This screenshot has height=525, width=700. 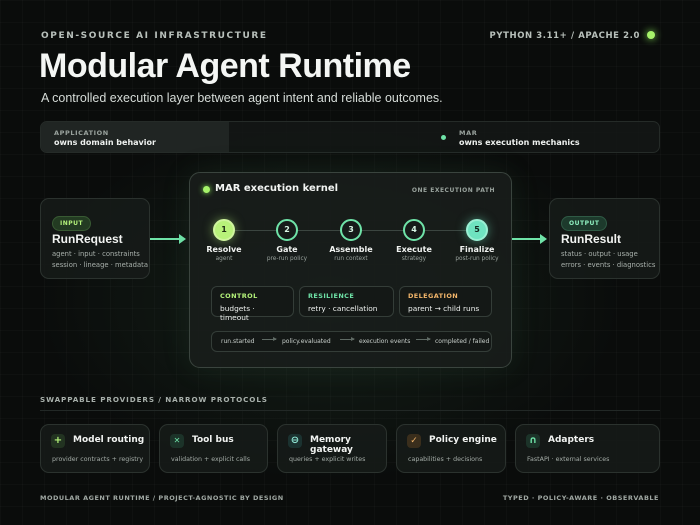 I want to click on provider-sub: FastAPI · external services, so click(x=568, y=459).